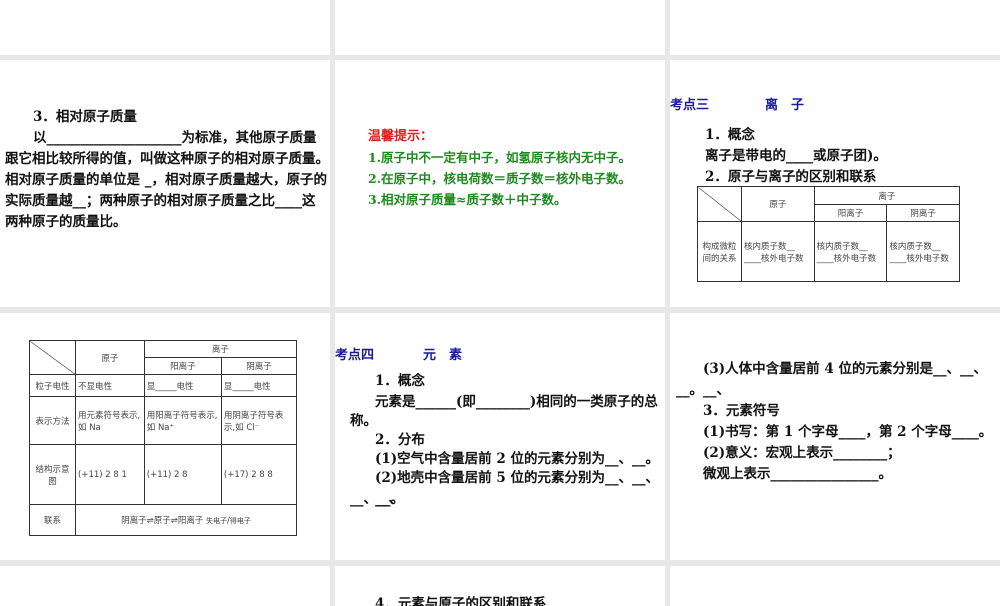 This screenshot has height=606, width=1000. What do you see at coordinates (467, 199) in the screenshot?
I see `tip: 3.相对原子质量≈质子数＋中子数。` at bounding box center [467, 199].